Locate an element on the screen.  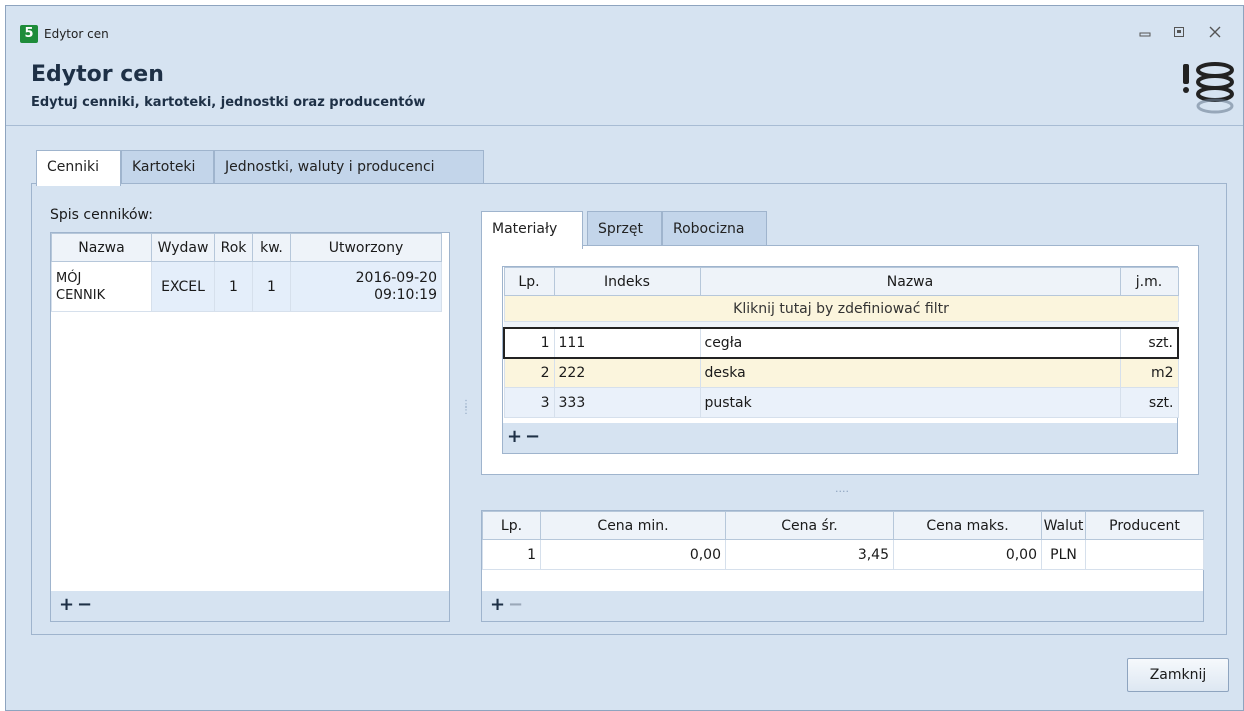
pricelist-grid-footer: + − is located at coordinates (250, 606).